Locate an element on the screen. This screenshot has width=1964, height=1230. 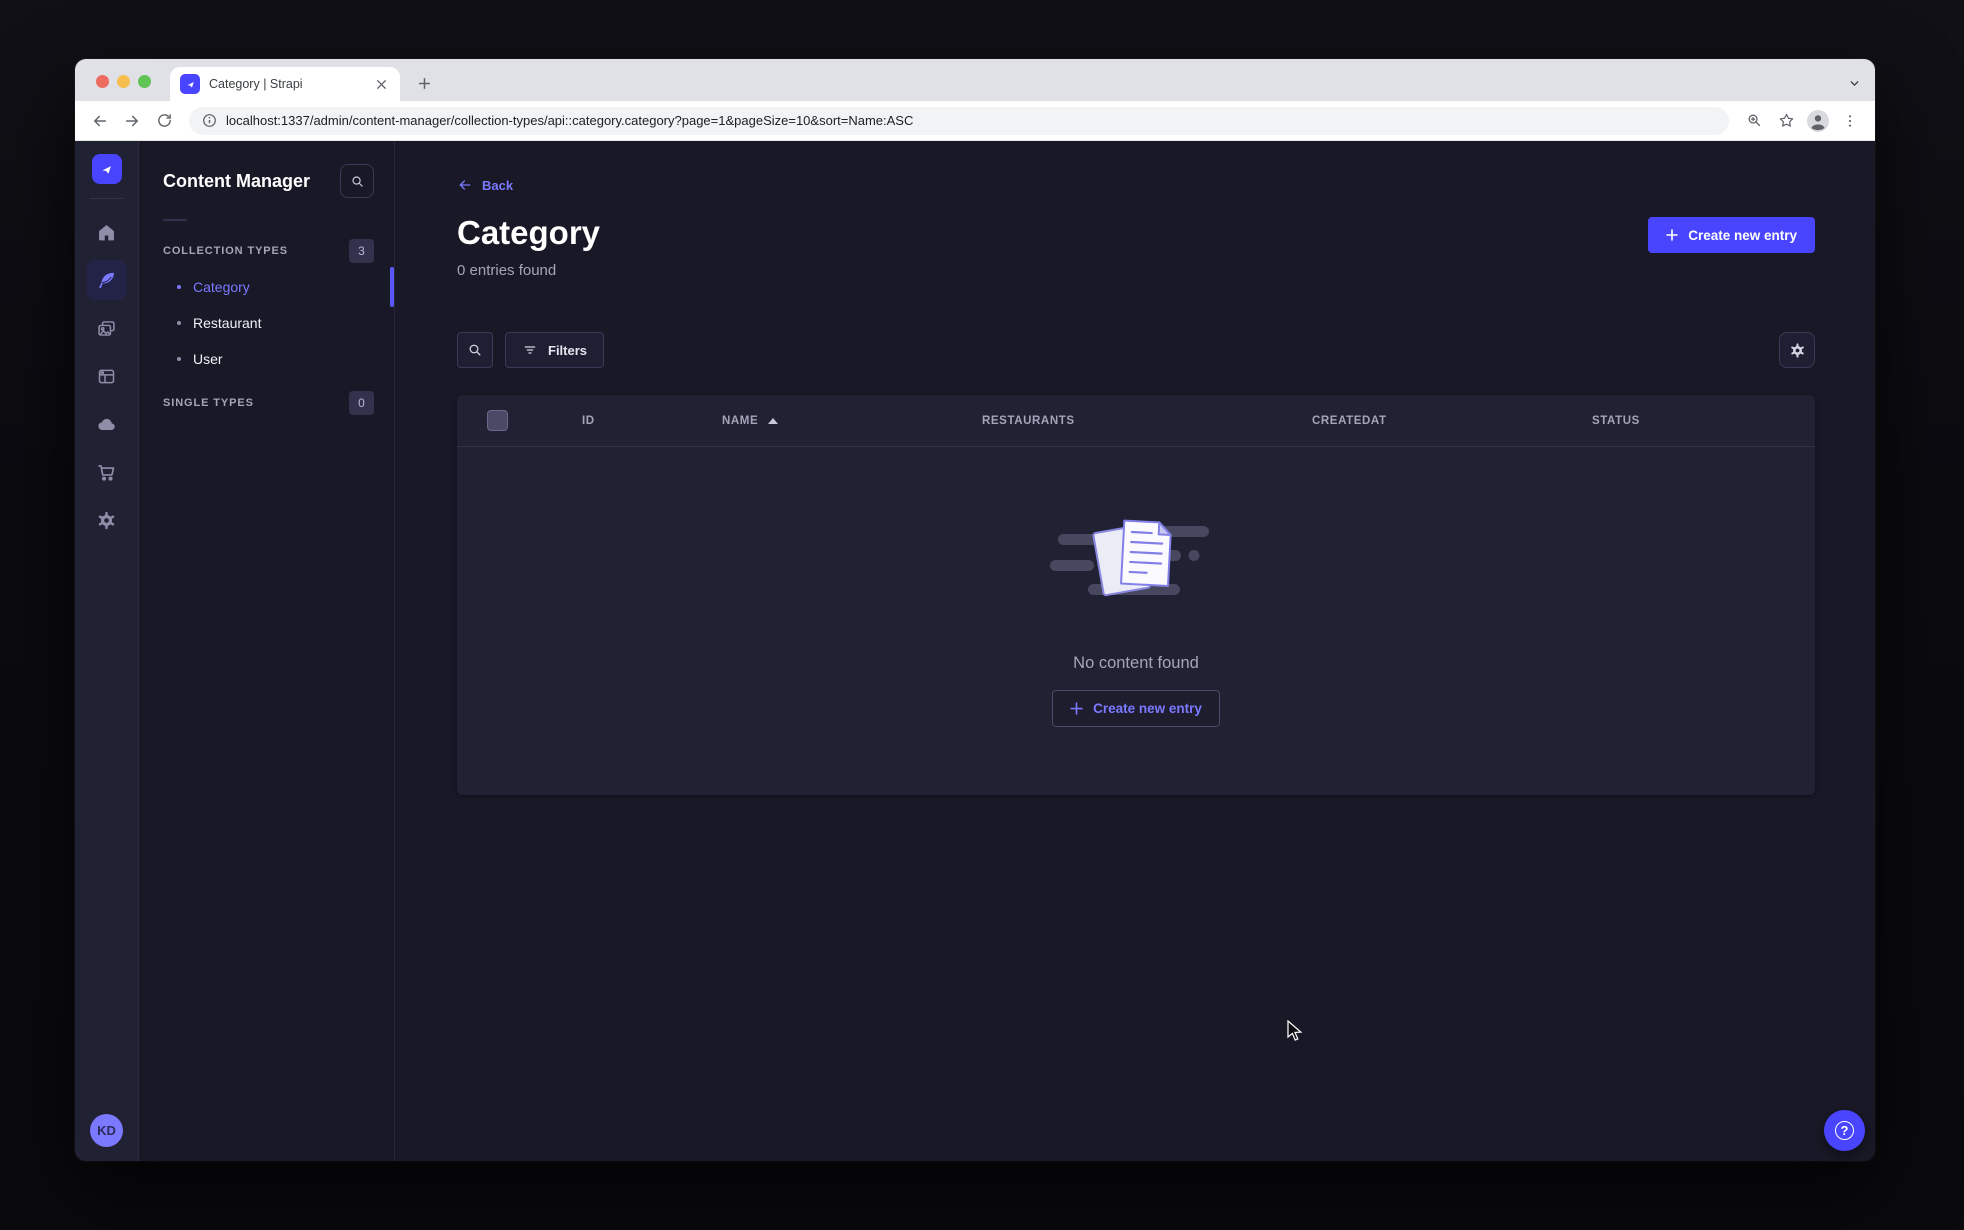
column-header-restaurants: RESTAURANTS is located at coordinates (1147, 421).